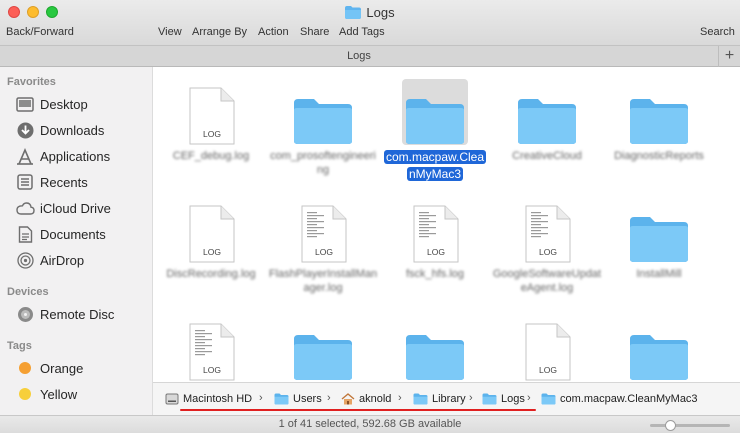 The image size is (740, 433). I want to click on icloud-icon, so click(25, 208).